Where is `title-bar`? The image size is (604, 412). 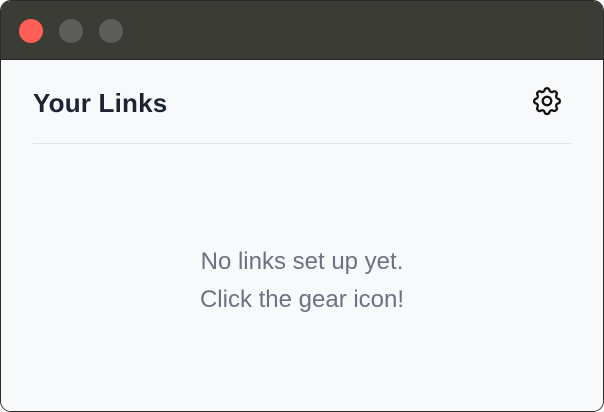 title-bar is located at coordinates (302, 30).